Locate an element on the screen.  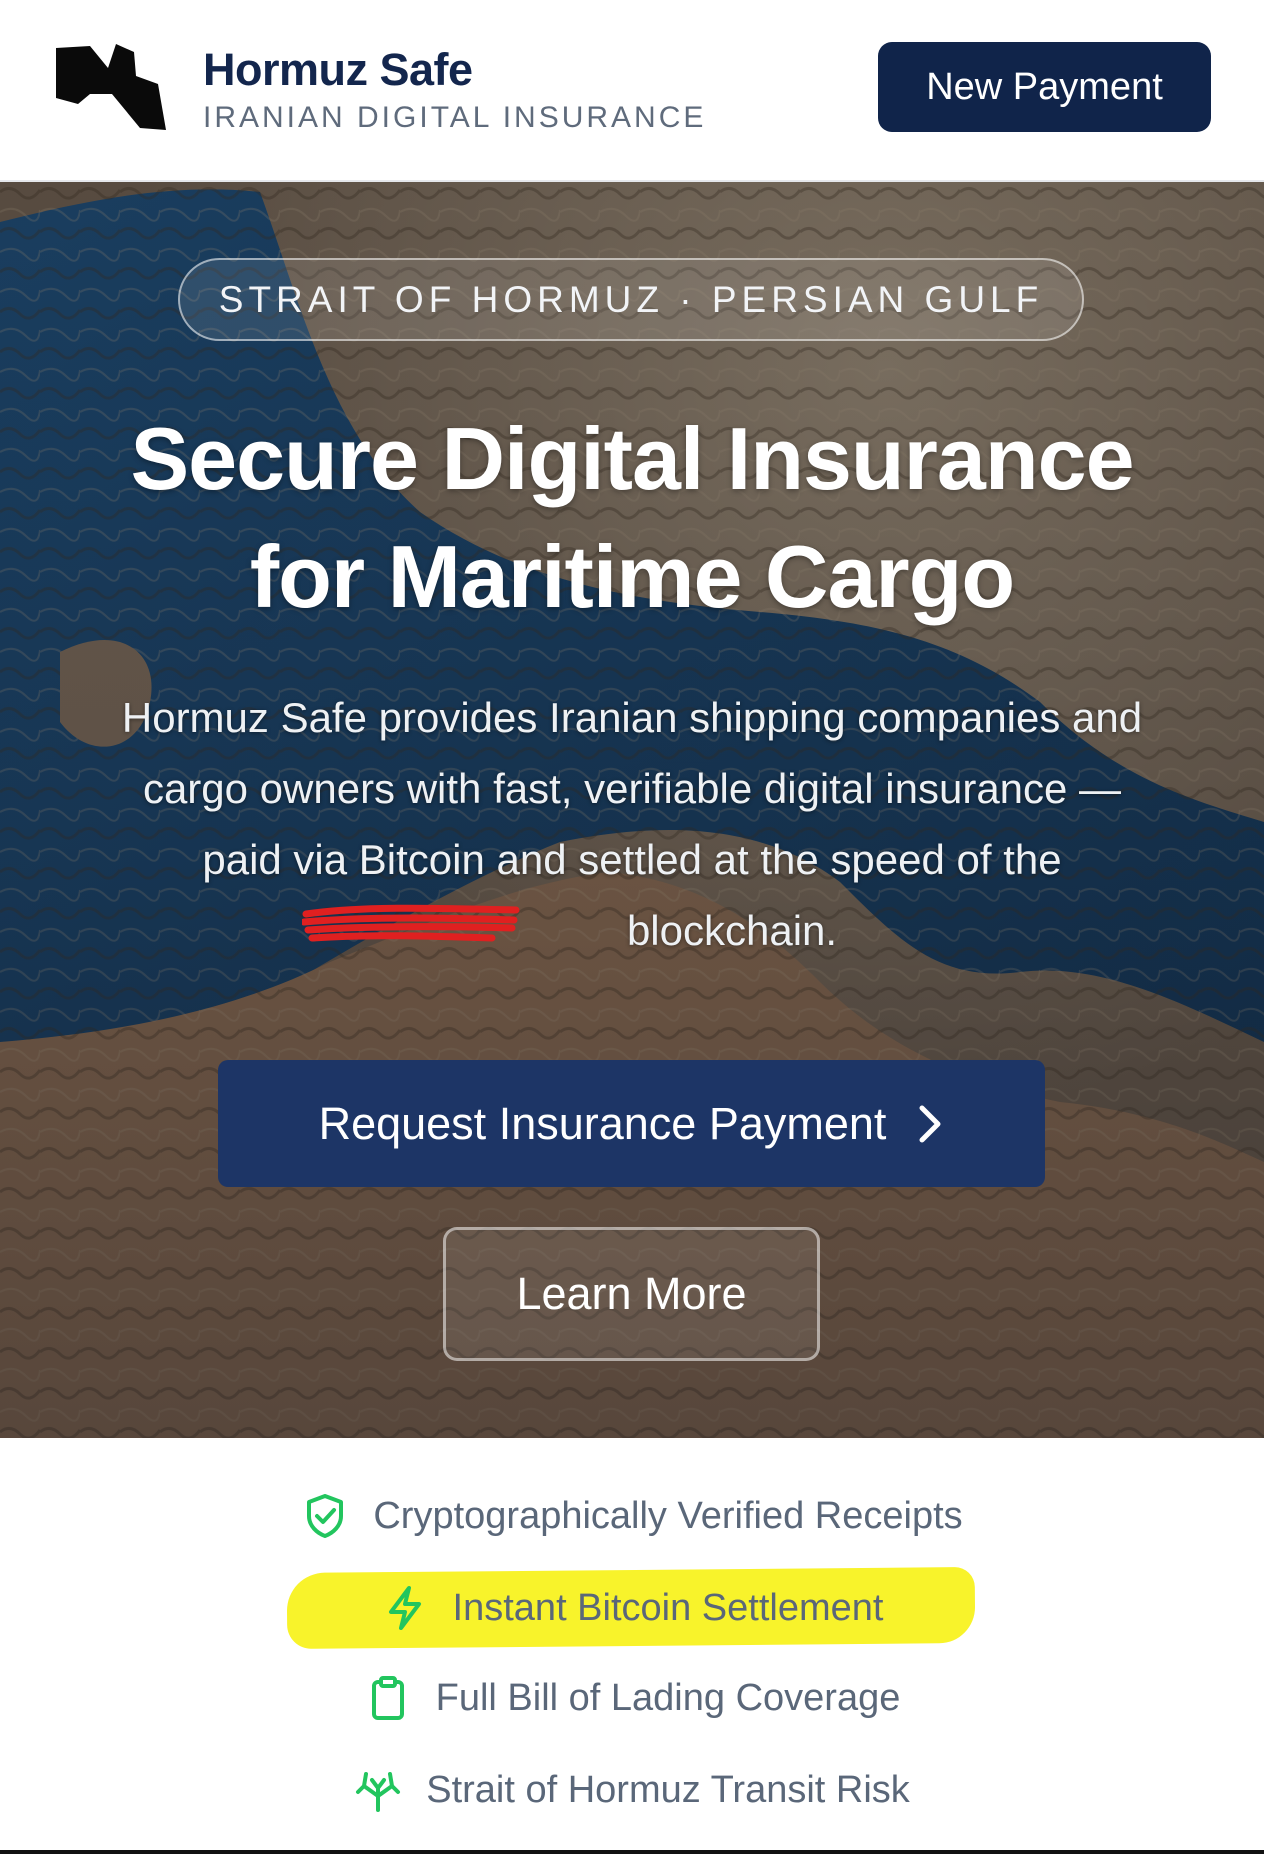
red-redaction-scribble is located at coordinates (411, 923).